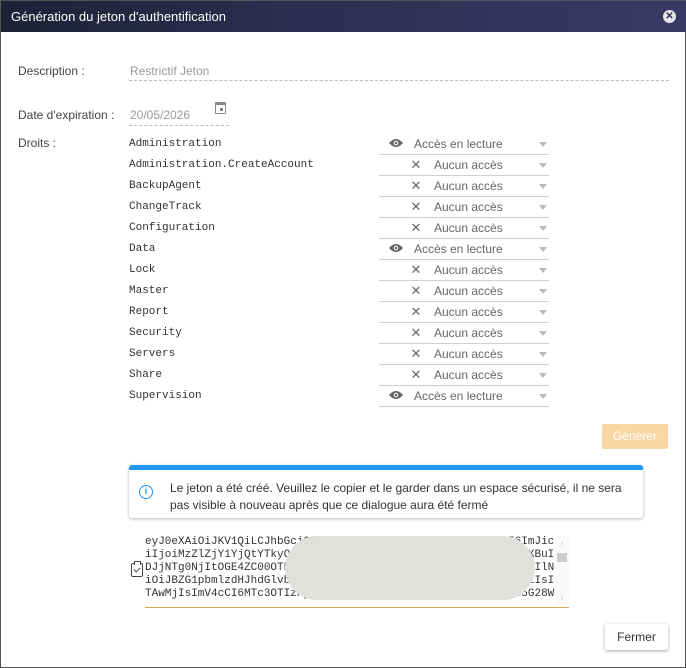 This screenshot has height=668, width=686. Describe the element at coordinates (66, 115) in the screenshot. I see `expiration-label: Date d'expiration :` at that location.